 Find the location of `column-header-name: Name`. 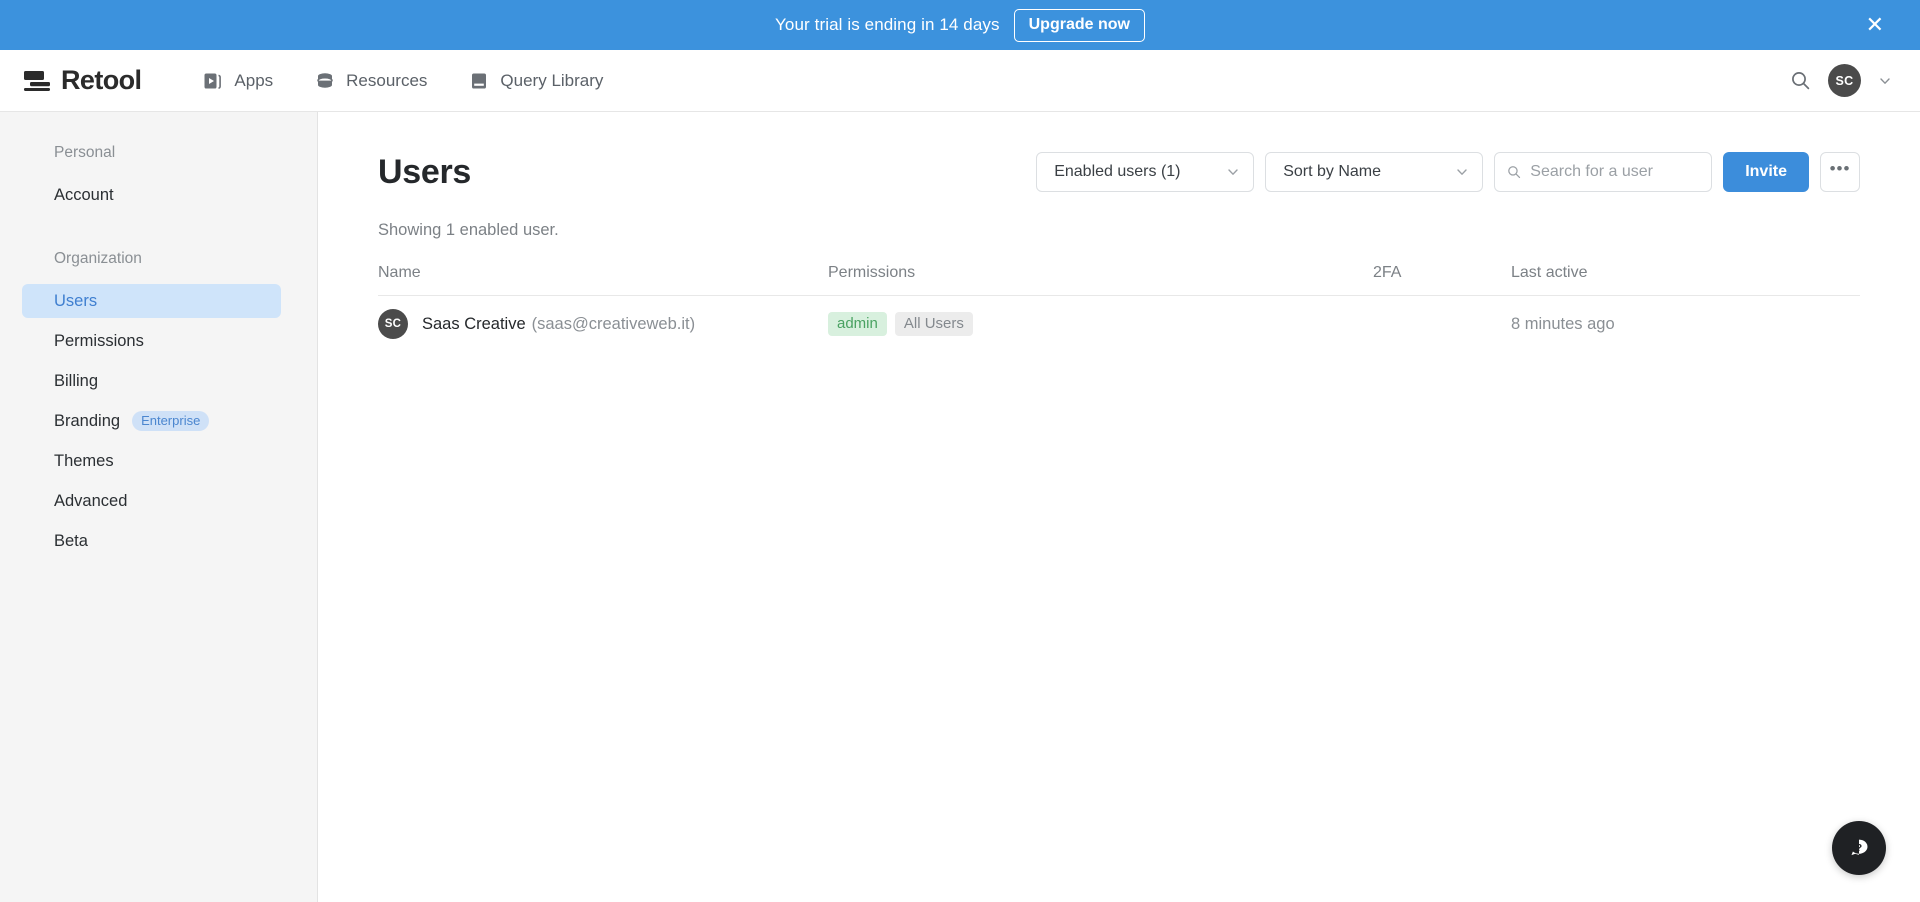

column-header-name: Name is located at coordinates (399, 272).